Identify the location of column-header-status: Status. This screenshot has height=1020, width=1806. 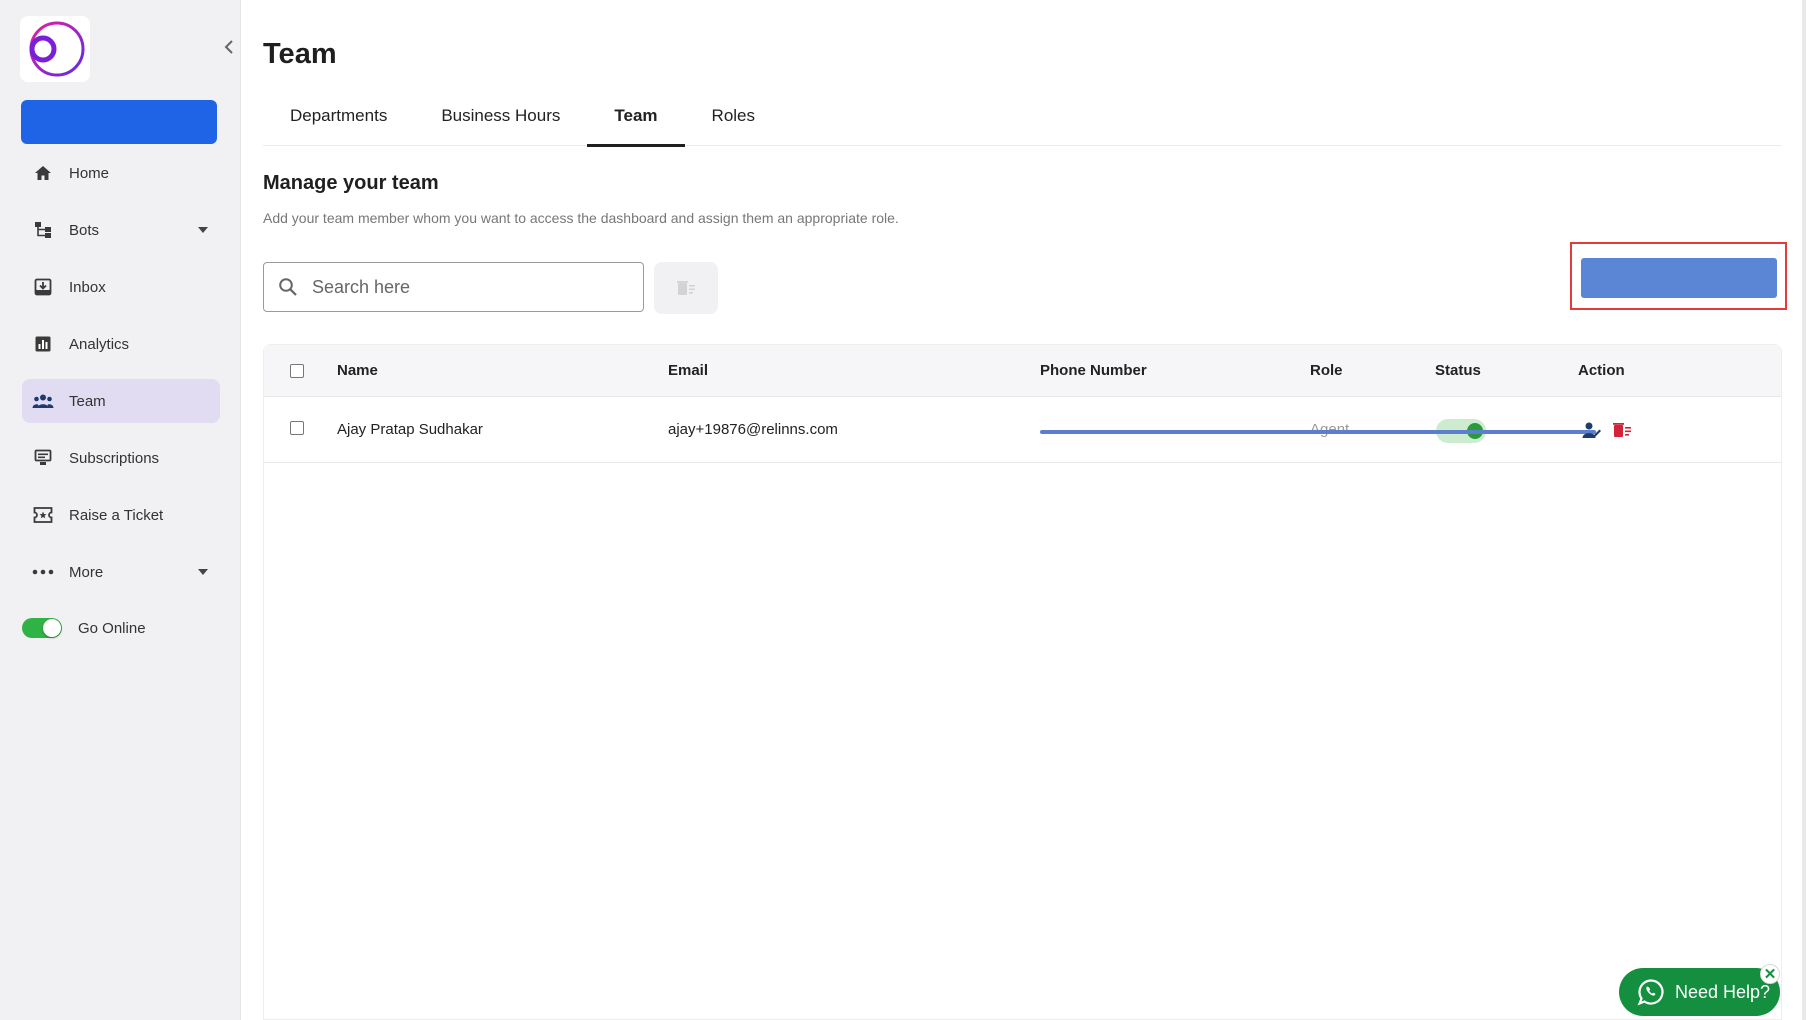
(1458, 370).